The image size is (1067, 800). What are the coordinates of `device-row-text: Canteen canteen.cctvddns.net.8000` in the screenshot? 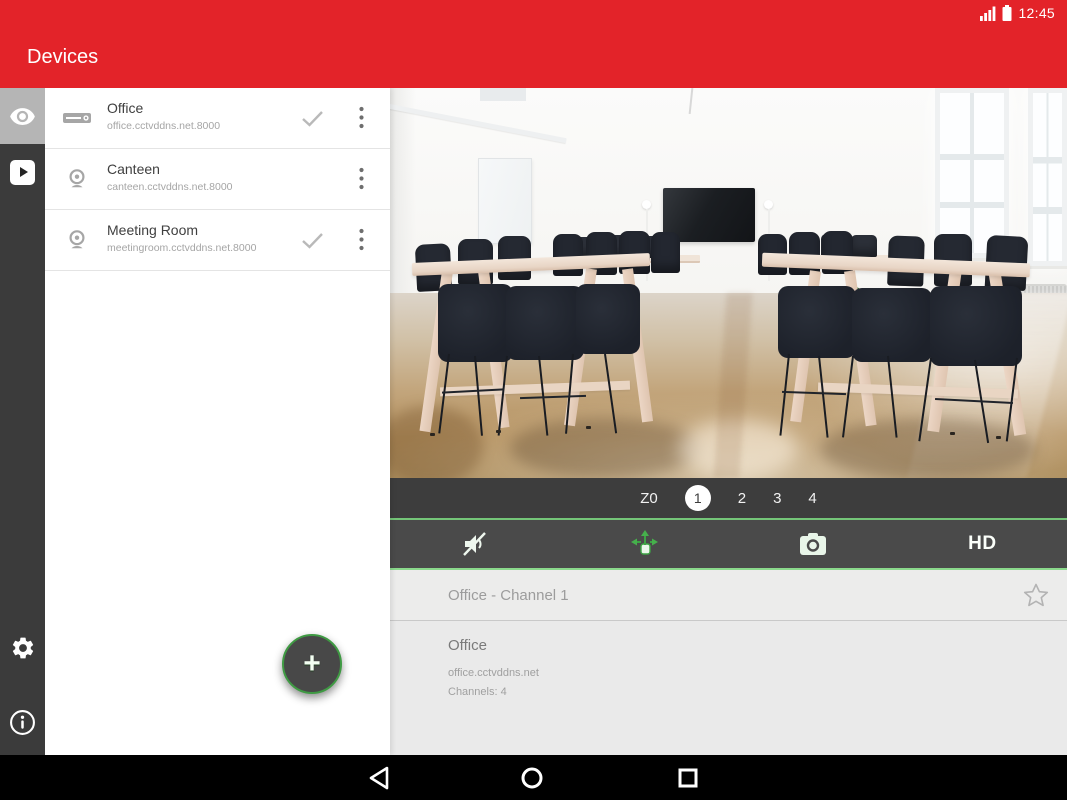 It's located at (170, 177).